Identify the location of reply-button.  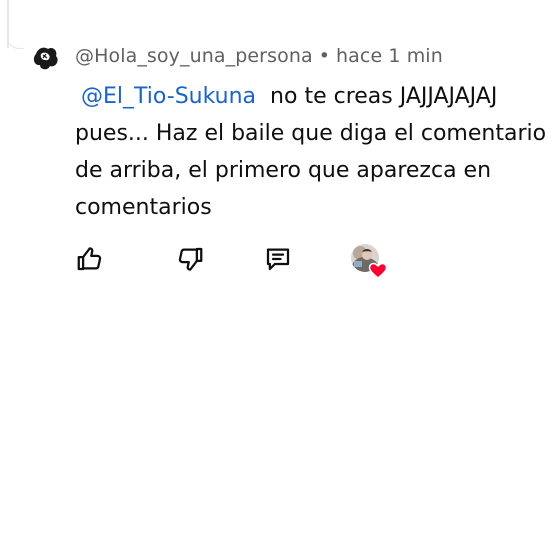
(278, 259).